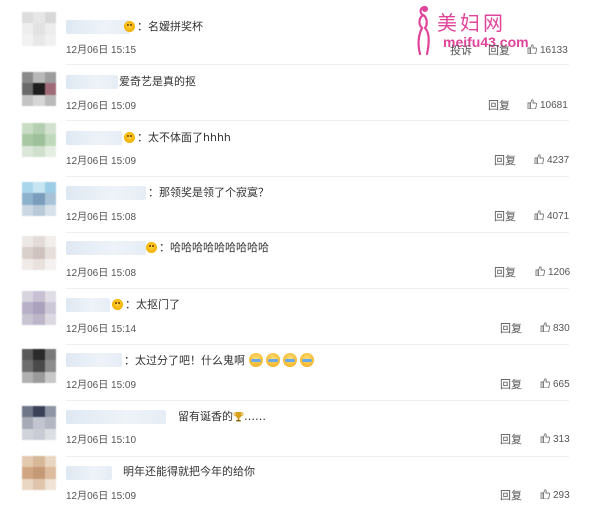 The height and width of the screenshot is (511, 589). What do you see at coordinates (294, 316) in the screenshot?
I see `comment-item: ：太抠门了 12月06日 15:14 回复 830` at bounding box center [294, 316].